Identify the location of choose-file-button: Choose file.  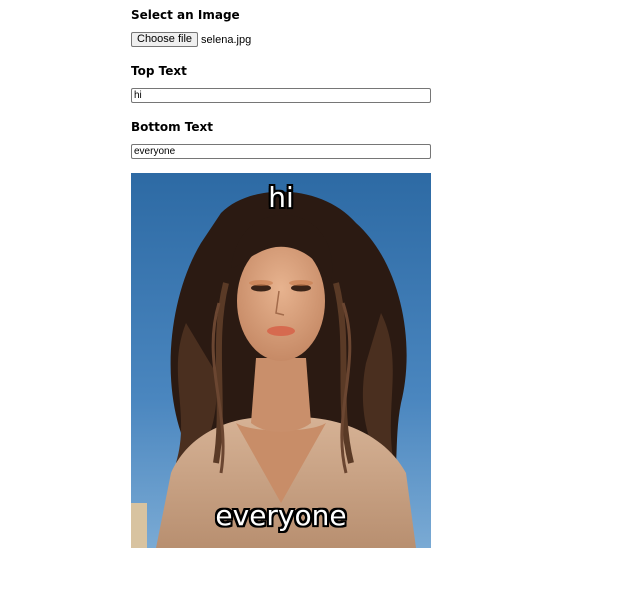
(165, 39).